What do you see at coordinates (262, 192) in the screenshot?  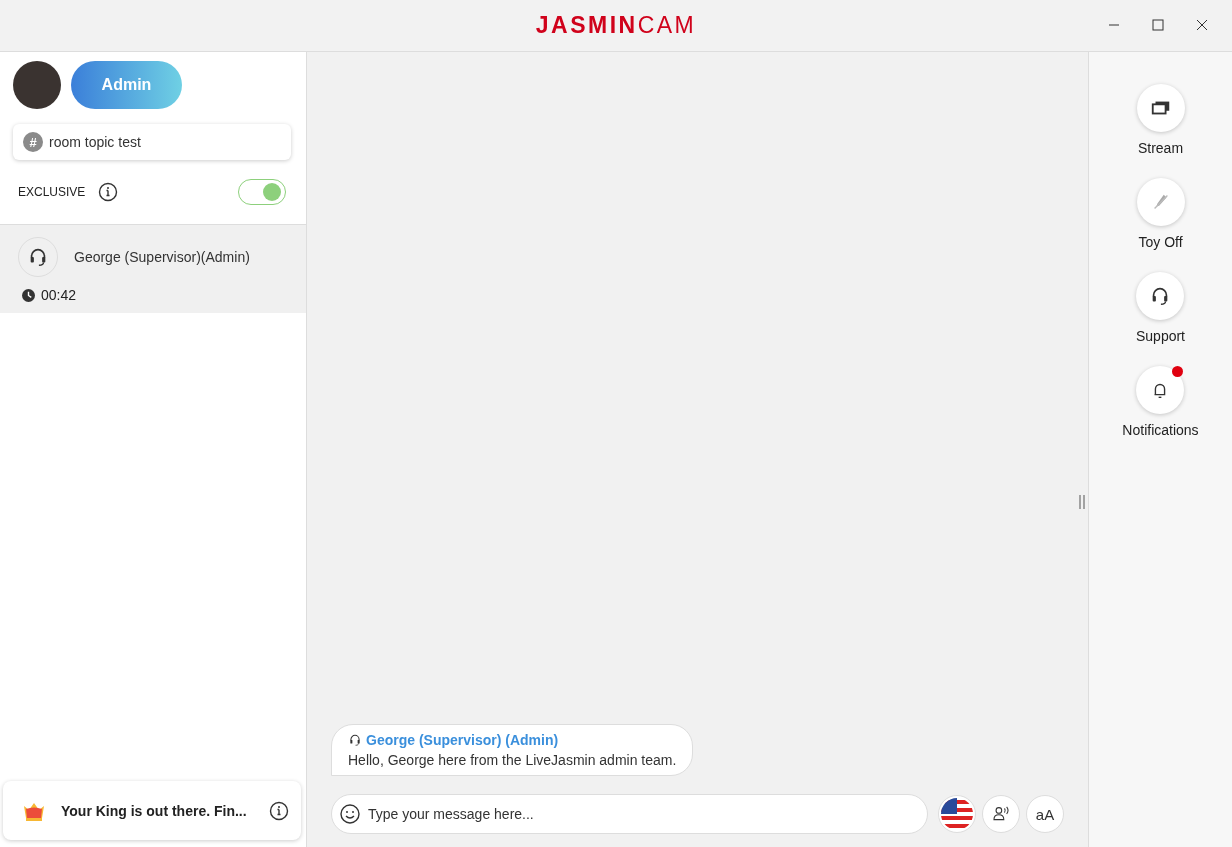 I see `exclusive-toggle` at bounding box center [262, 192].